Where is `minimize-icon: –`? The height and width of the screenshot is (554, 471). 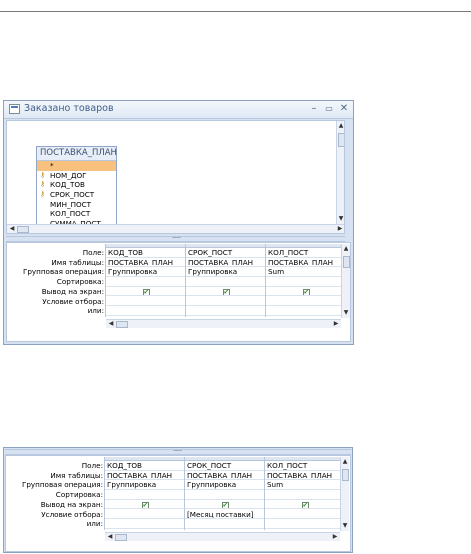 minimize-icon: – is located at coordinates (314, 109).